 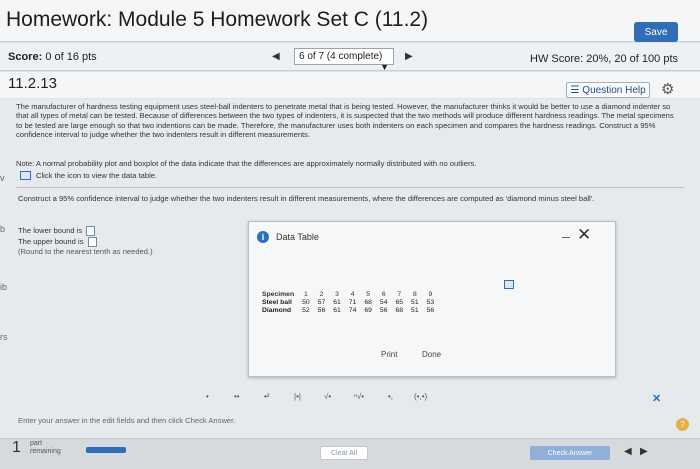 I want to click on question-select: 6 of 7 (4 complete) ▼, so click(x=344, y=60).